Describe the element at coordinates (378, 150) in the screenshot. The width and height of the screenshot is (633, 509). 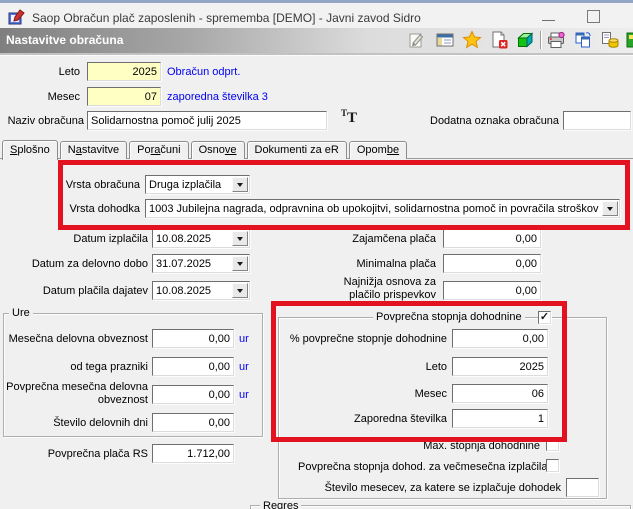
I see `tab-opombe: Opombe` at that location.